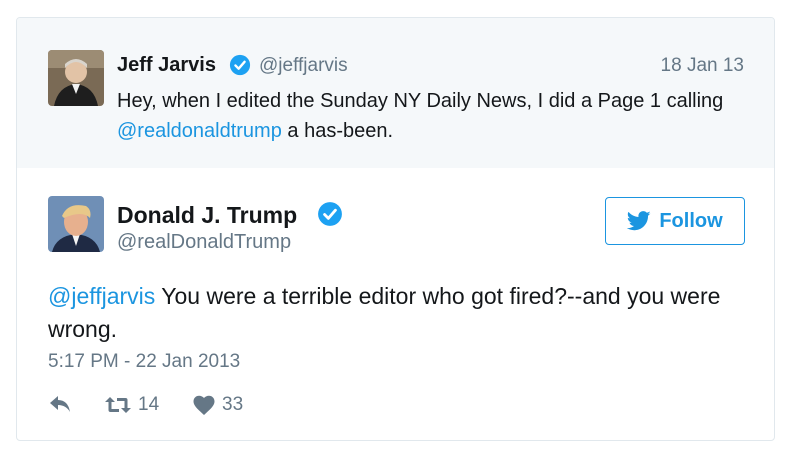  What do you see at coordinates (207, 215) in the screenshot?
I see `author-name: Donald J. Trump` at bounding box center [207, 215].